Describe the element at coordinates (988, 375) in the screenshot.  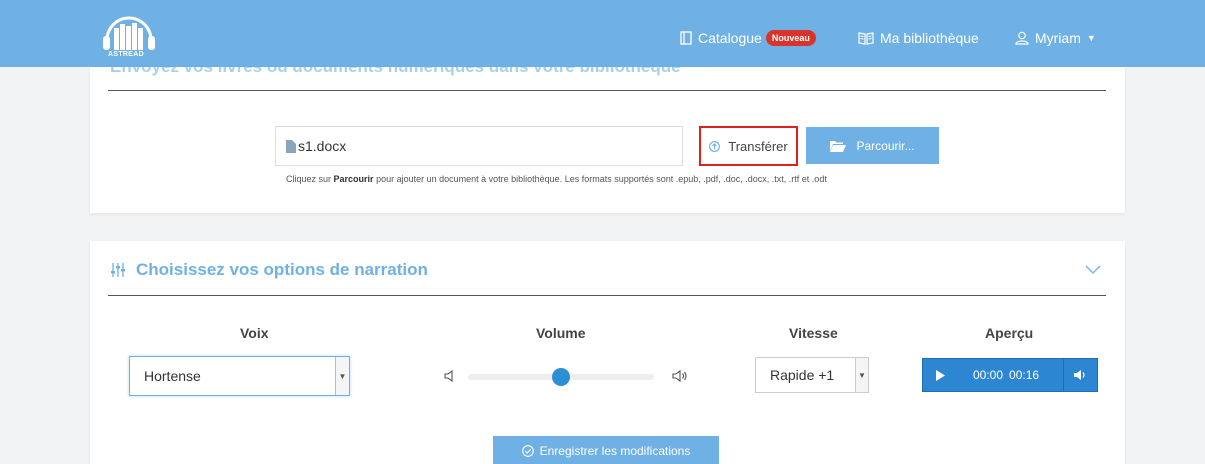
I see `current-time: 00:00` at that location.